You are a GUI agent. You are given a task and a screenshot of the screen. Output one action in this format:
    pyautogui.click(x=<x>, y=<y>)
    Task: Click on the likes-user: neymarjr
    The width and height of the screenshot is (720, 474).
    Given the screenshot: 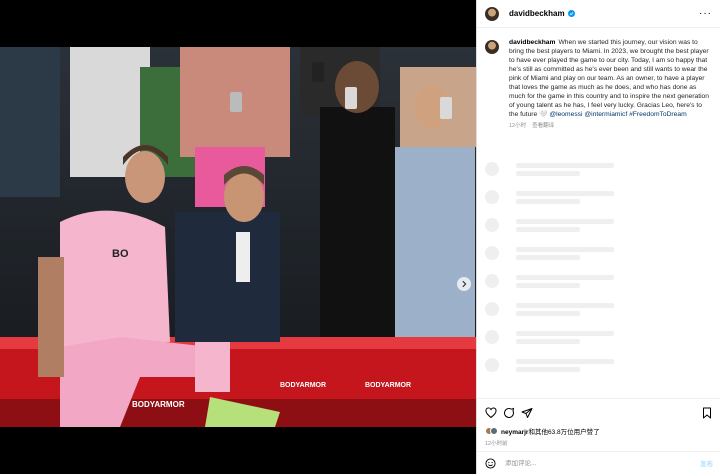 What is the action you would take?
    pyautogui.click(x=514, y=432)
    